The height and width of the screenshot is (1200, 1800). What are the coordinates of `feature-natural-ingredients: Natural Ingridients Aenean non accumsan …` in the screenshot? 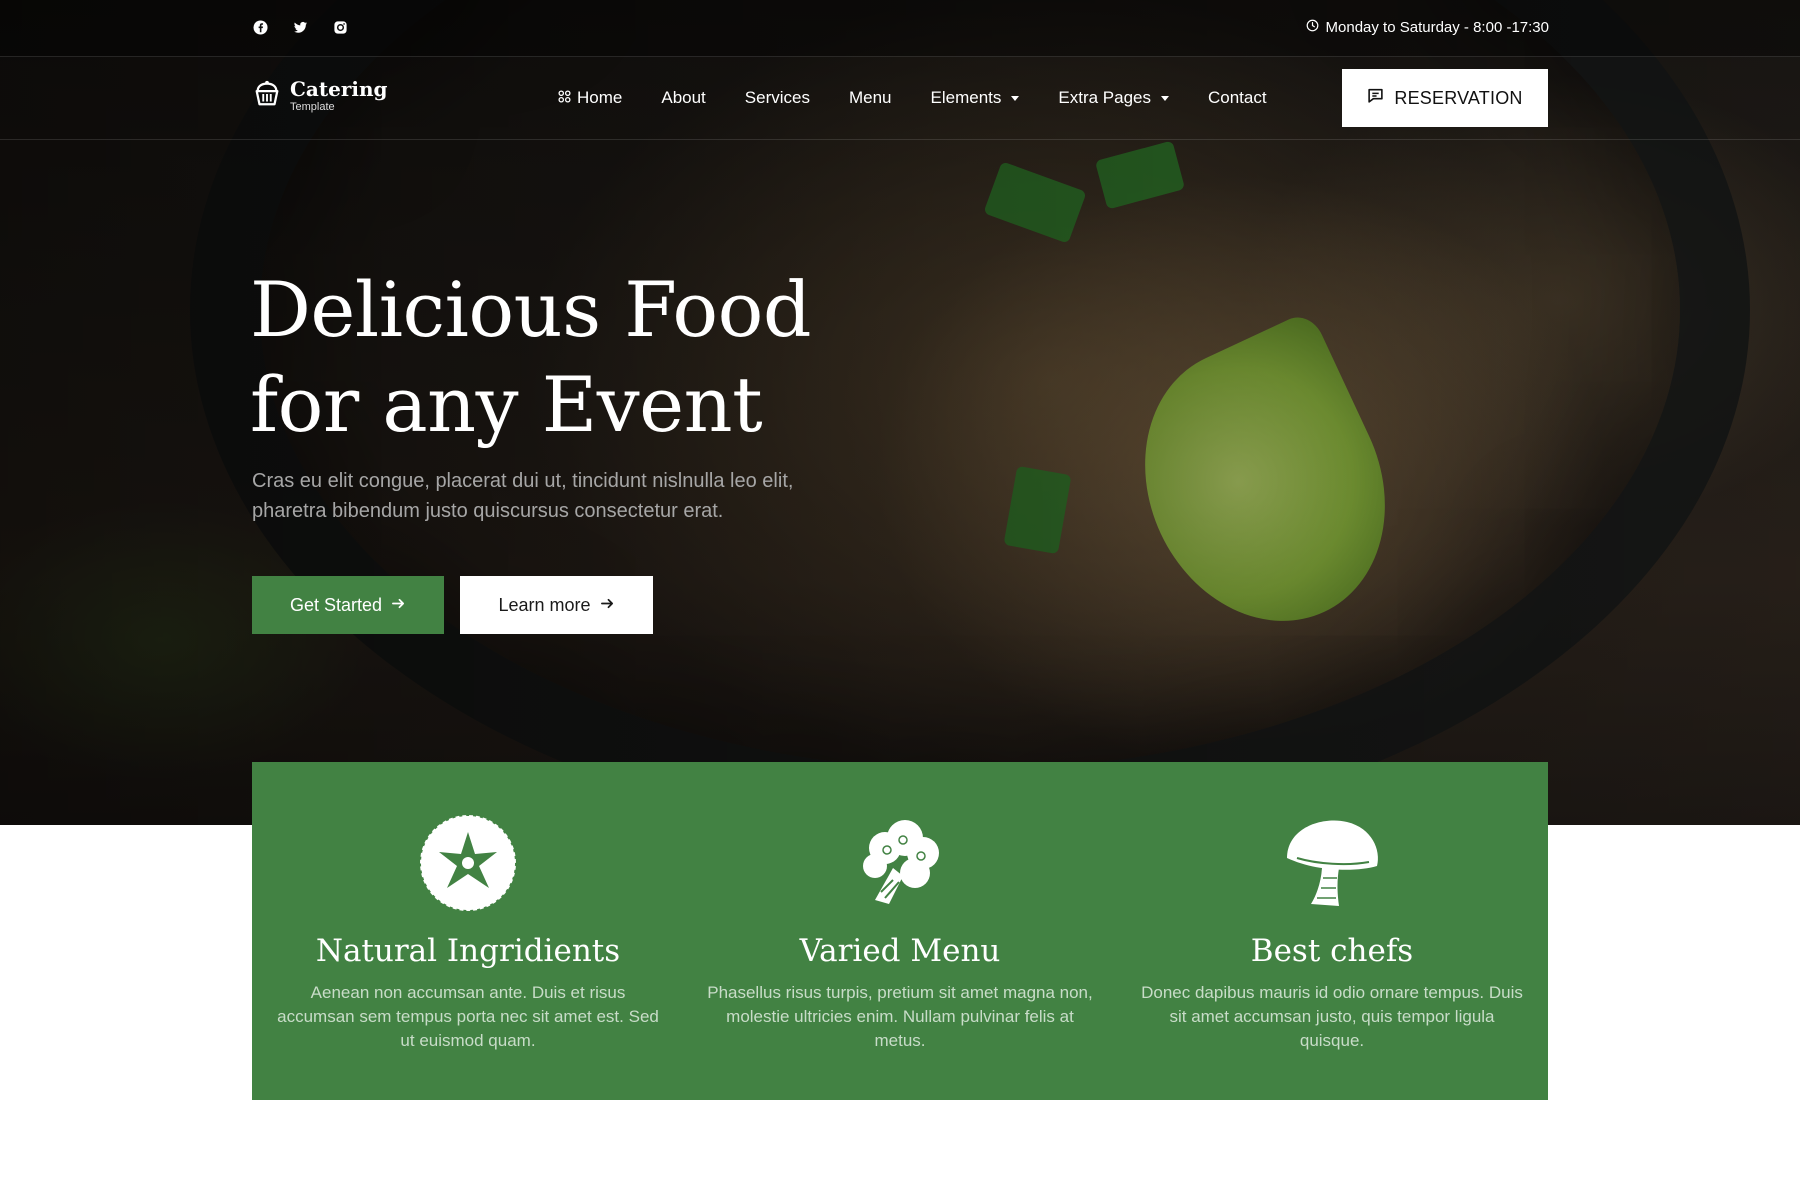 It's located at (468, 930).